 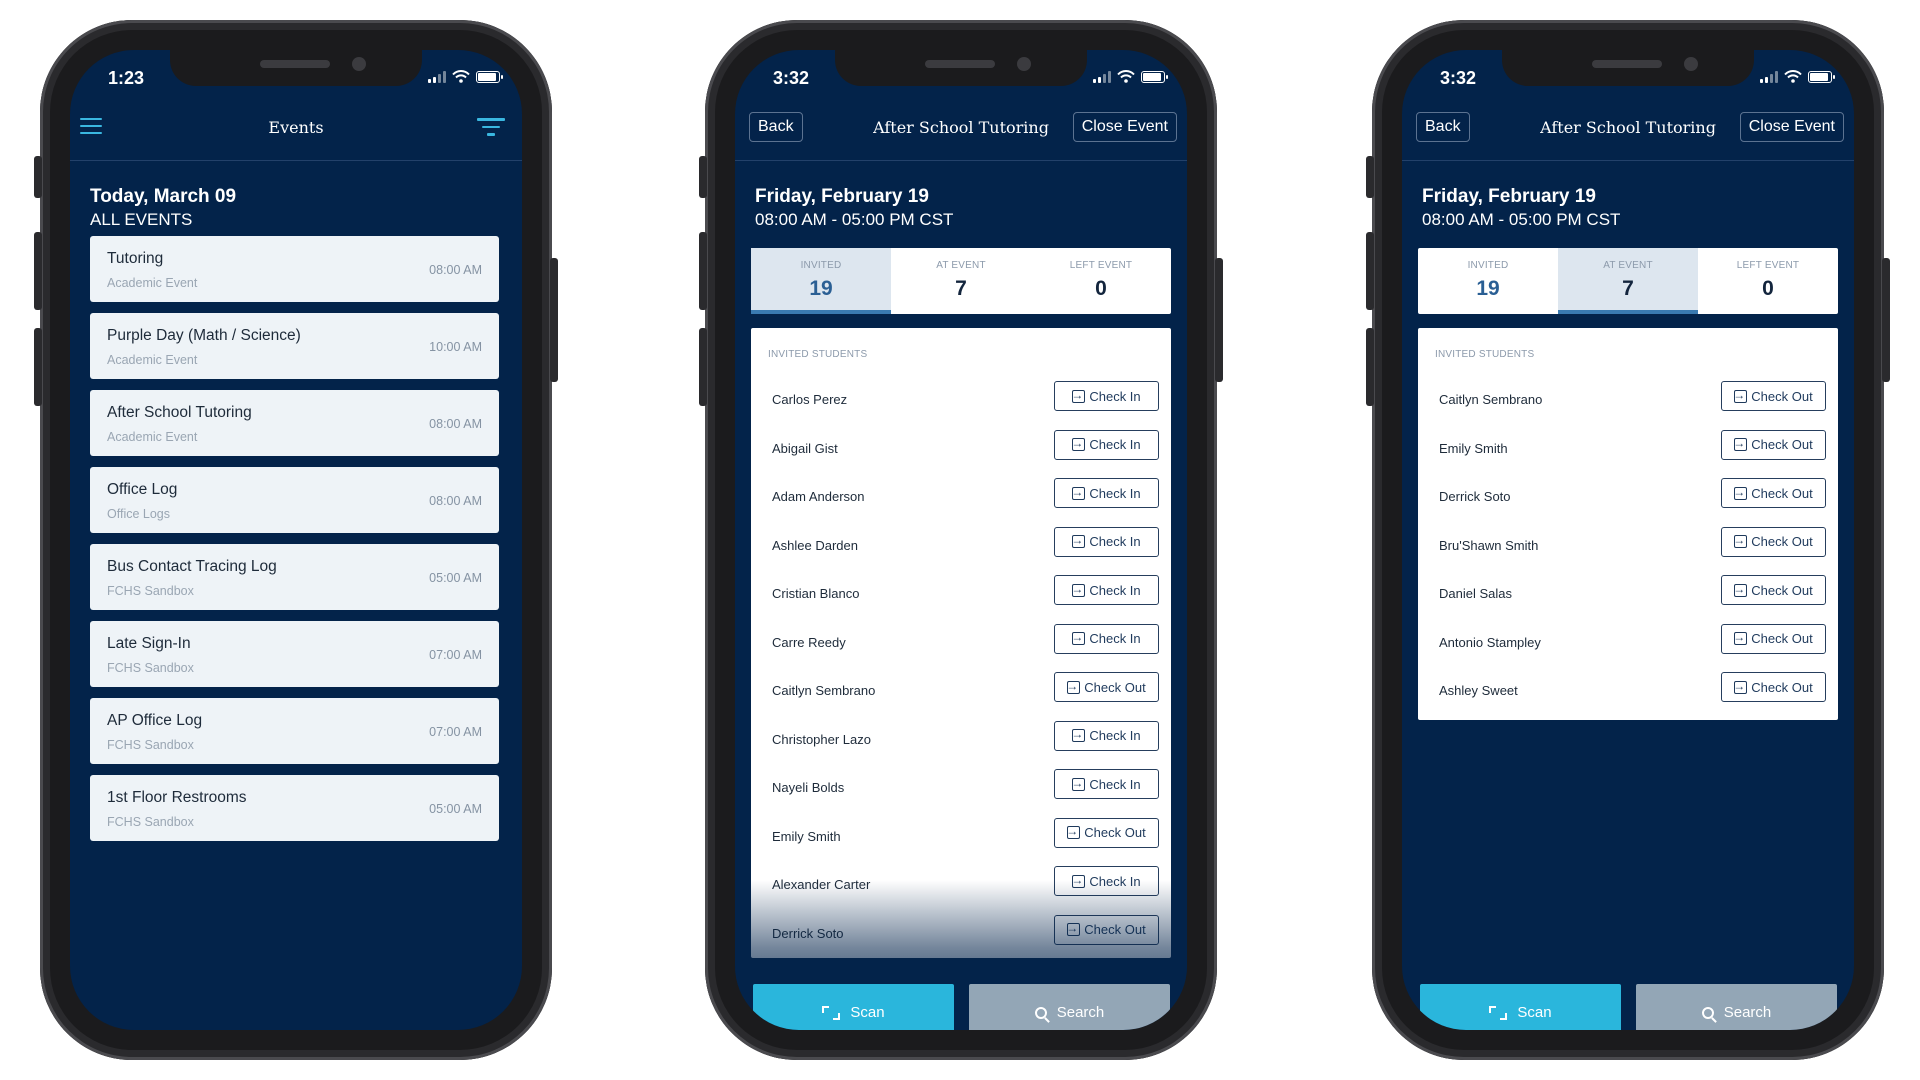 I want to click on student-name: Adam Anderson, so click(x=818, y=496).